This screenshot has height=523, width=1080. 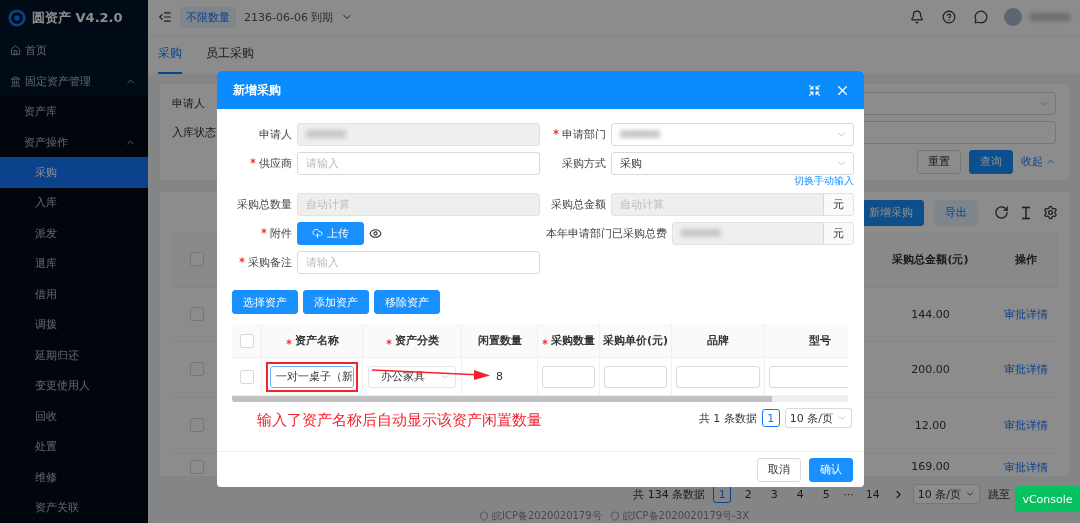 I want to click on action-button: 移除资产, so click(x=407, y=302).